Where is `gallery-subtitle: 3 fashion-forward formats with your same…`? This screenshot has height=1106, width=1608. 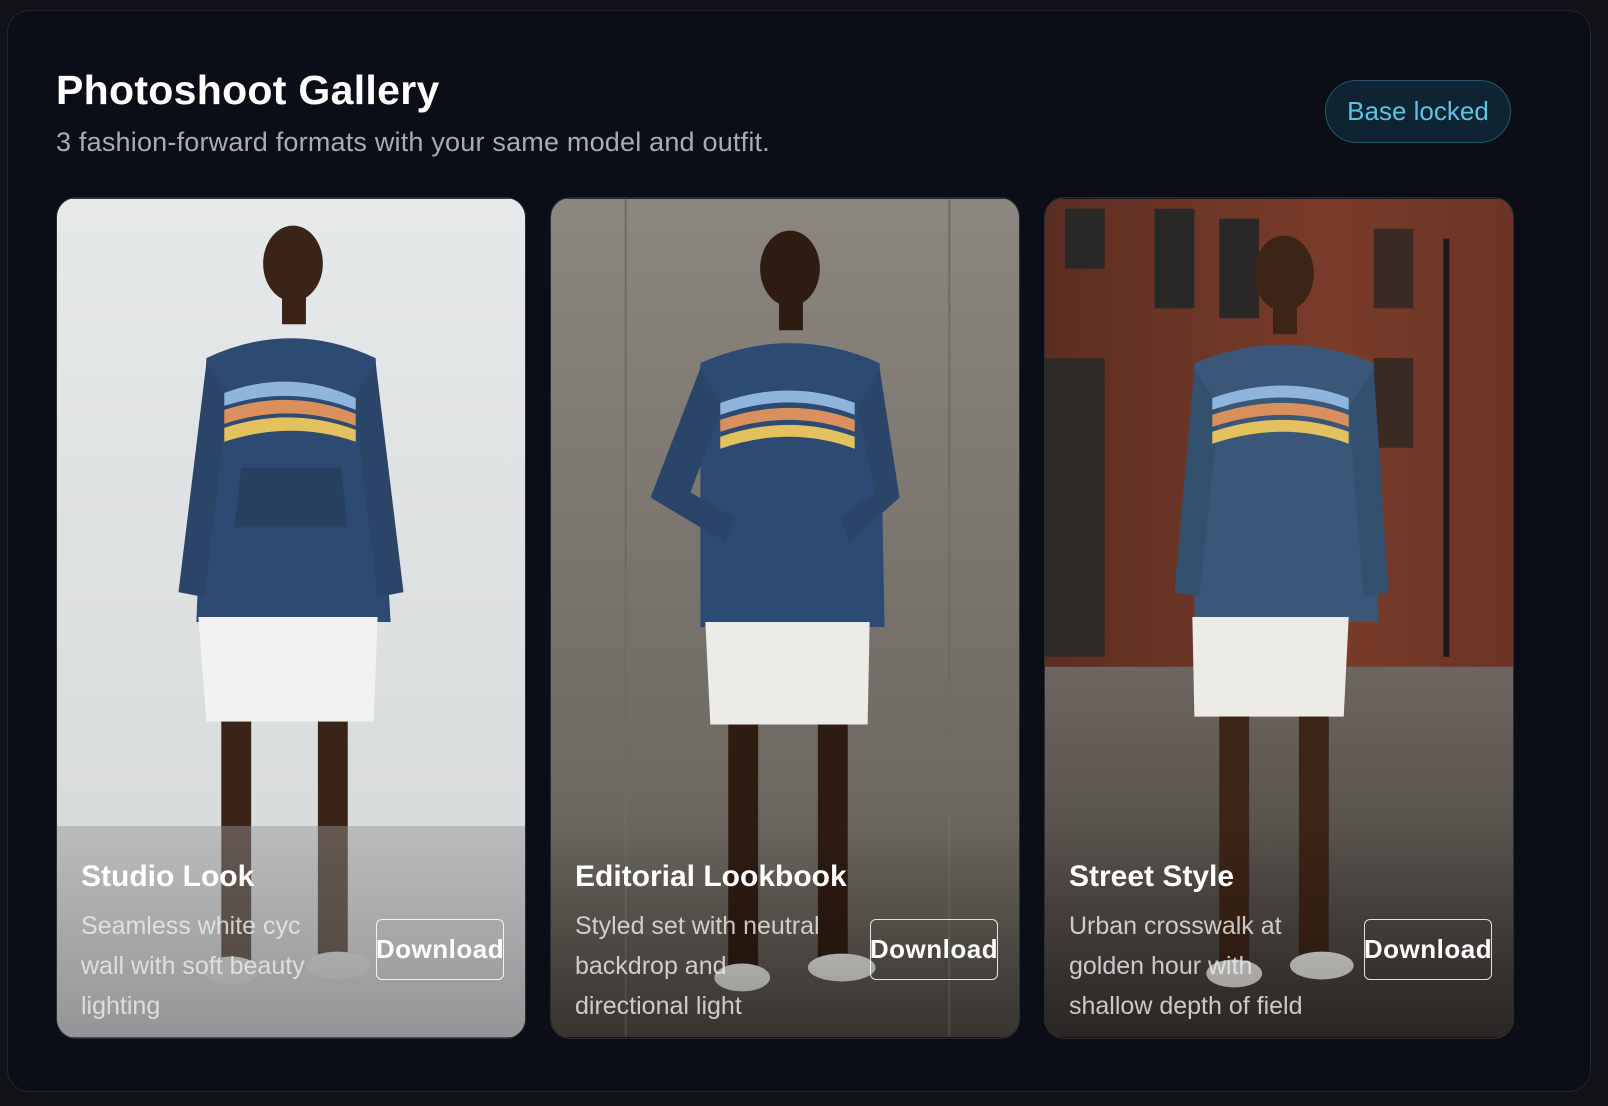 gallery-subtitle: 3 fashion-forward formats with your same… is located at coordinates (413, 142).